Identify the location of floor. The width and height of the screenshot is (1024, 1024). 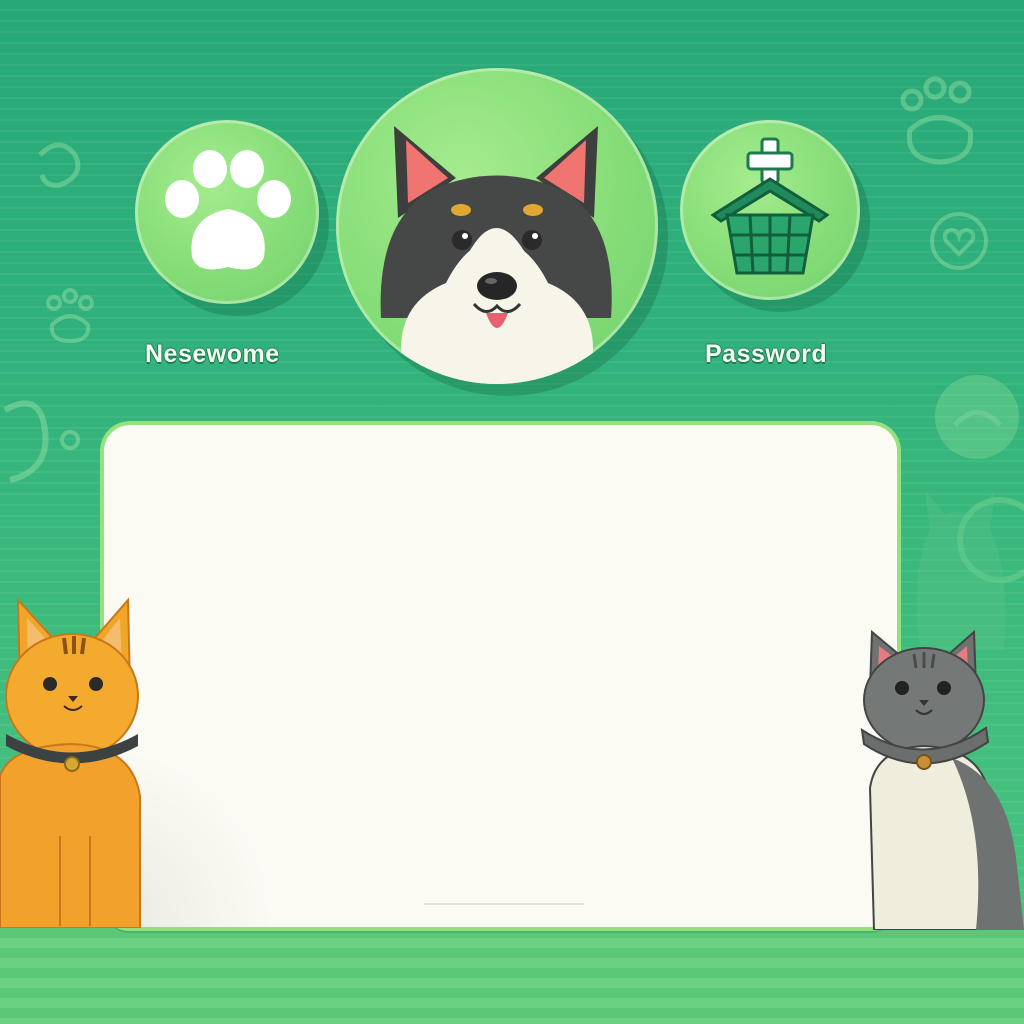
(512, 976).